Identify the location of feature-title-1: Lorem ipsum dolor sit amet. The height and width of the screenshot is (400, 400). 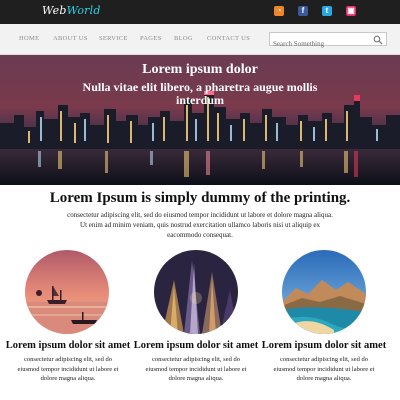
(68, 345).